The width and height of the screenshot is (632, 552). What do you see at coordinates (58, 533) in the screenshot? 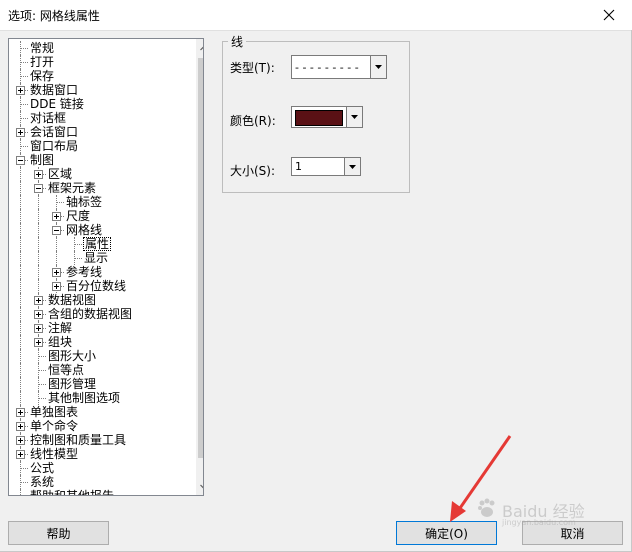
I see `help-button: 帮助` at bounding box center [58, 533].